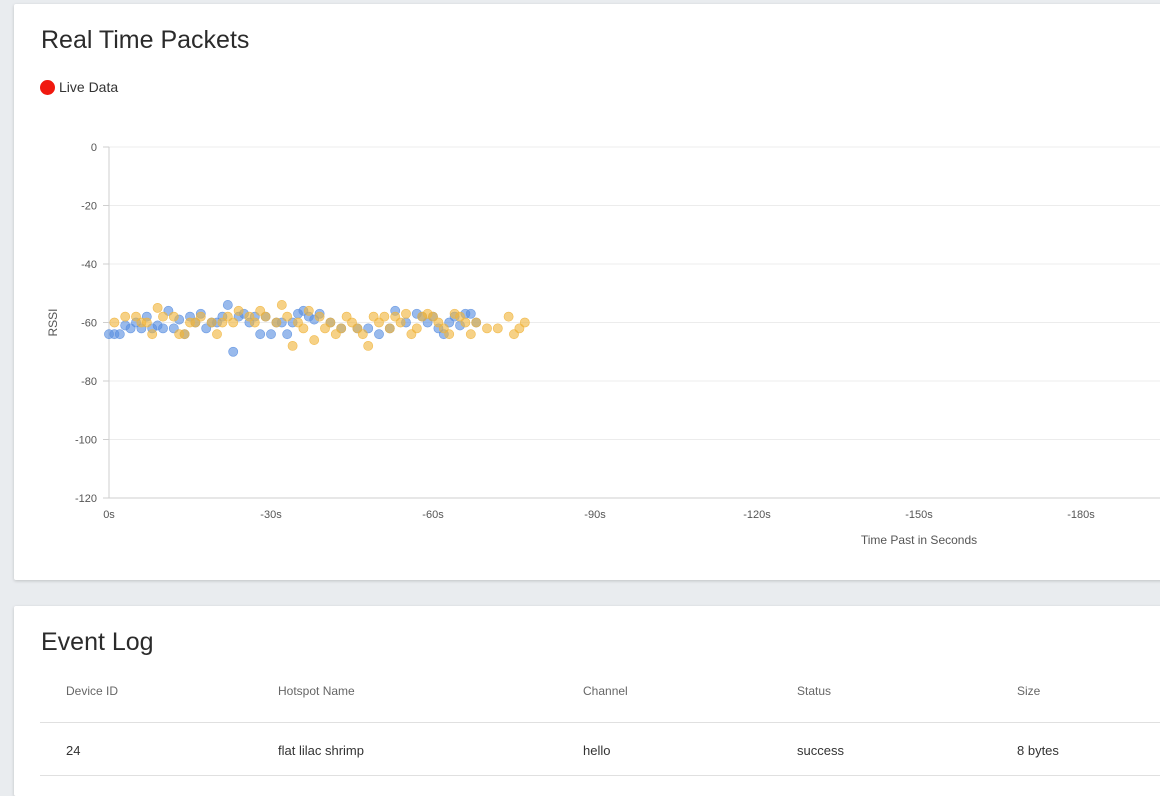 This screenshot has width=1160, height=796. Describe the element at coordinates (1038, 750) in the screenshot. I see `cell-size: 8 bytes` at that location.